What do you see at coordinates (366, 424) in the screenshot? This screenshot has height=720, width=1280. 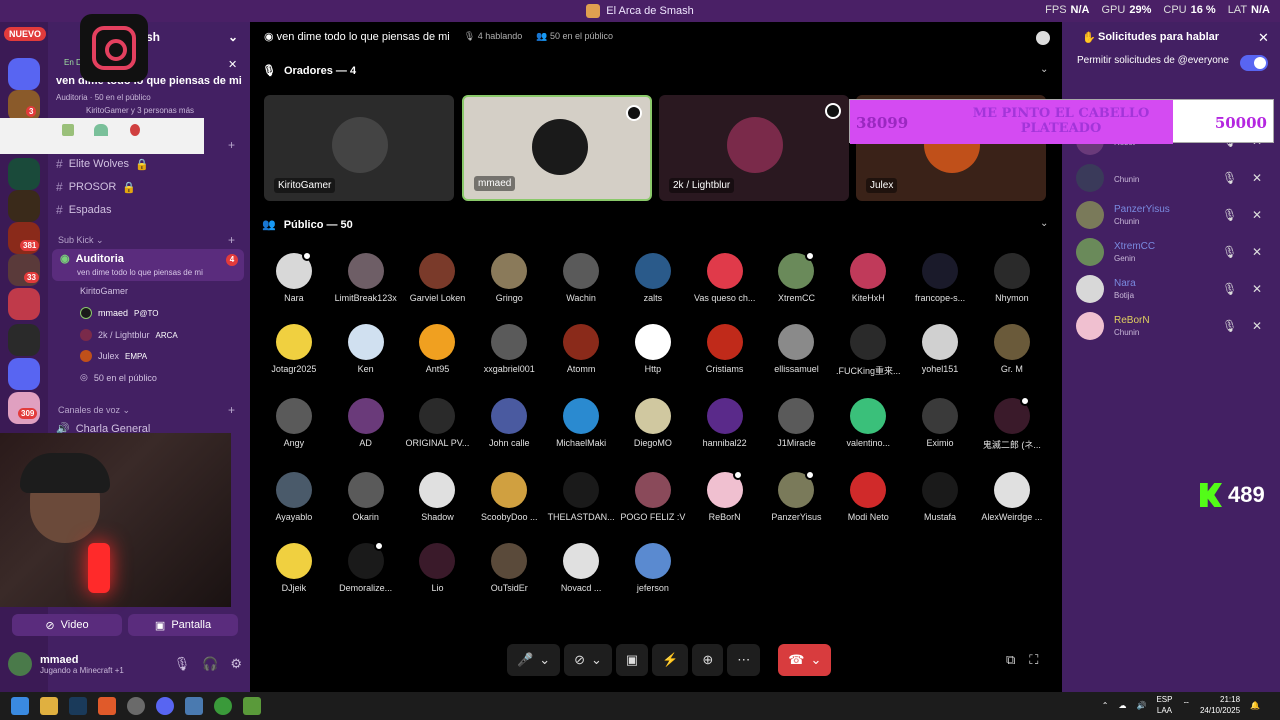 I see `audience-member: AD` at bounding box center [366, 424].